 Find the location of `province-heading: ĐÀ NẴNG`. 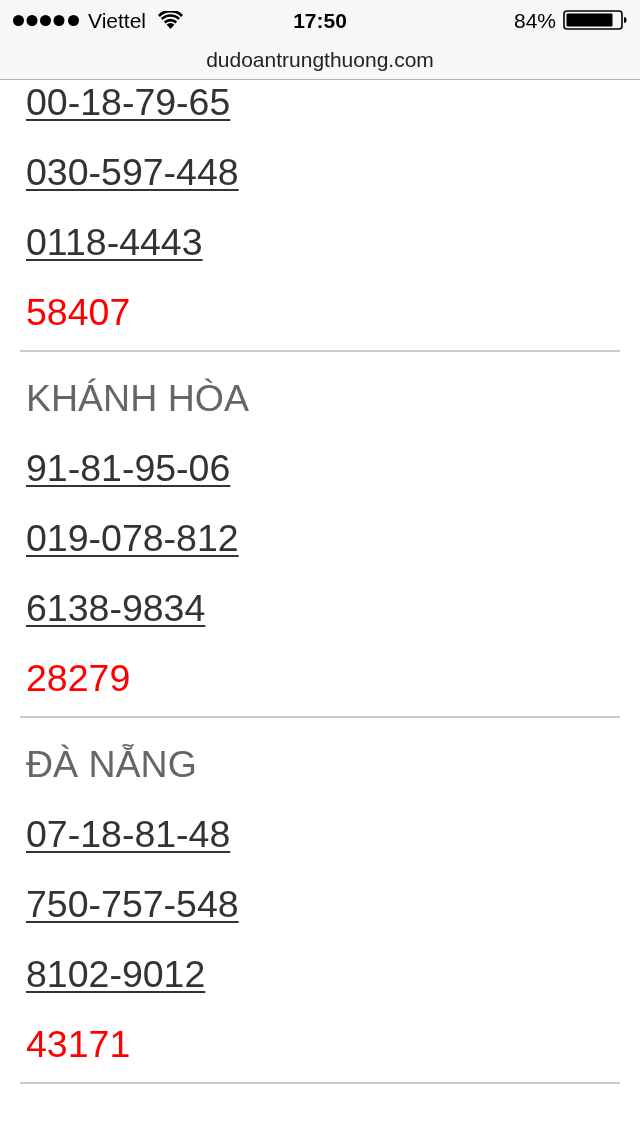

province-heading: ĐÀ NẴNG is located at coordinates (111, 765).